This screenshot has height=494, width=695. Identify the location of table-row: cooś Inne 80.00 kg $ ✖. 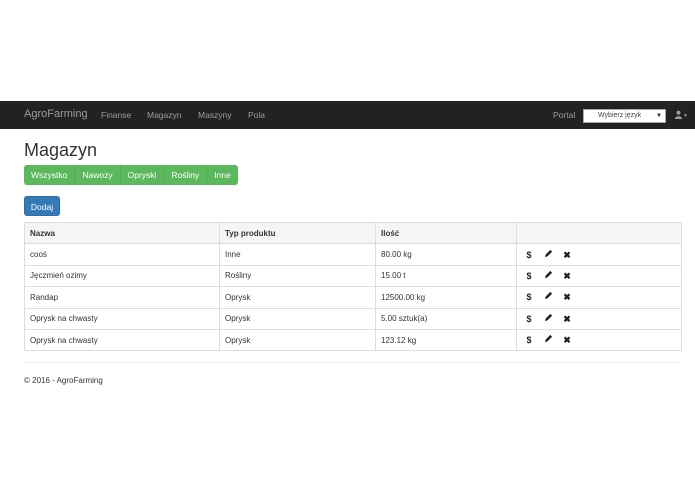
(353, 254).